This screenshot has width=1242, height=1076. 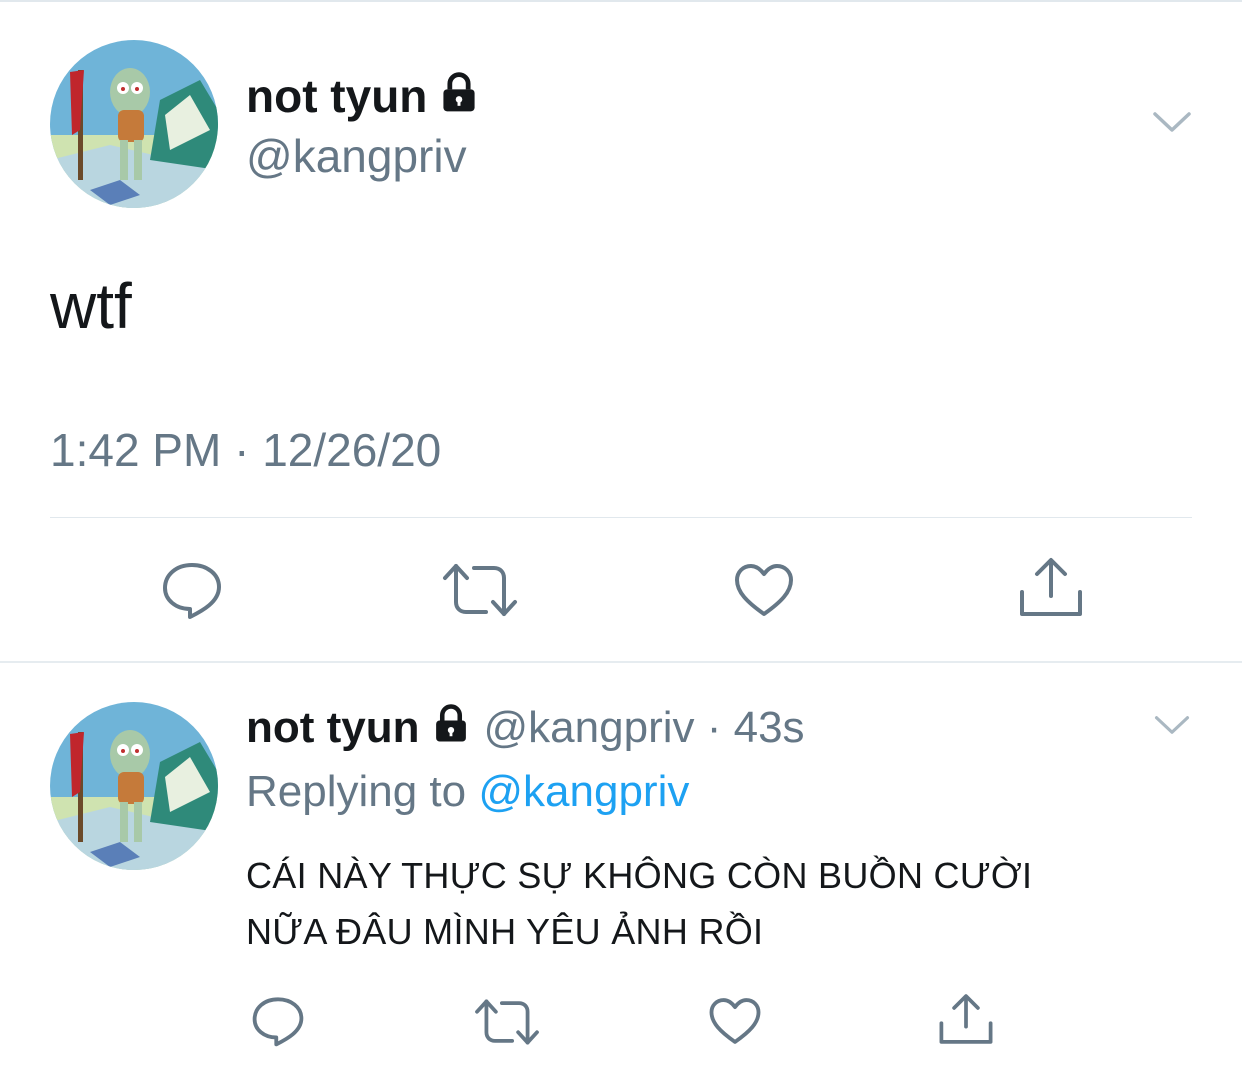 What do you see at coordinates (621, 662) in the screenshot?
I see `section-separator` at bounding box center [621, 662].